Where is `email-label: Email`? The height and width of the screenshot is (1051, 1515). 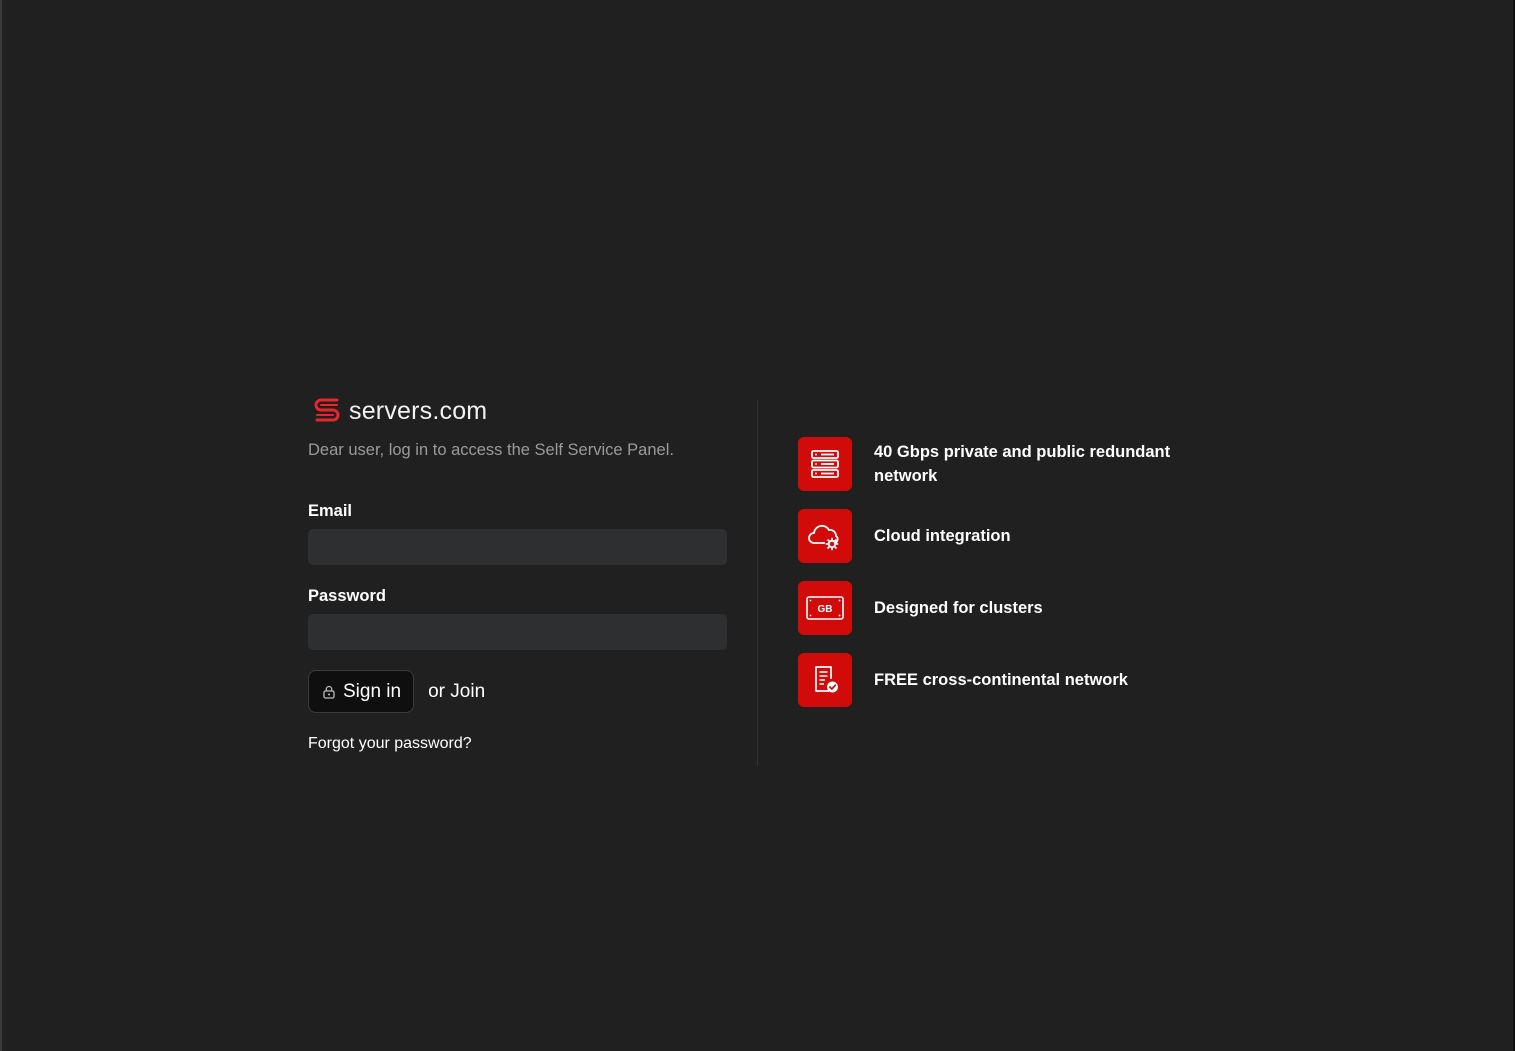 email-label: Email is located at coordinates (330, 511).